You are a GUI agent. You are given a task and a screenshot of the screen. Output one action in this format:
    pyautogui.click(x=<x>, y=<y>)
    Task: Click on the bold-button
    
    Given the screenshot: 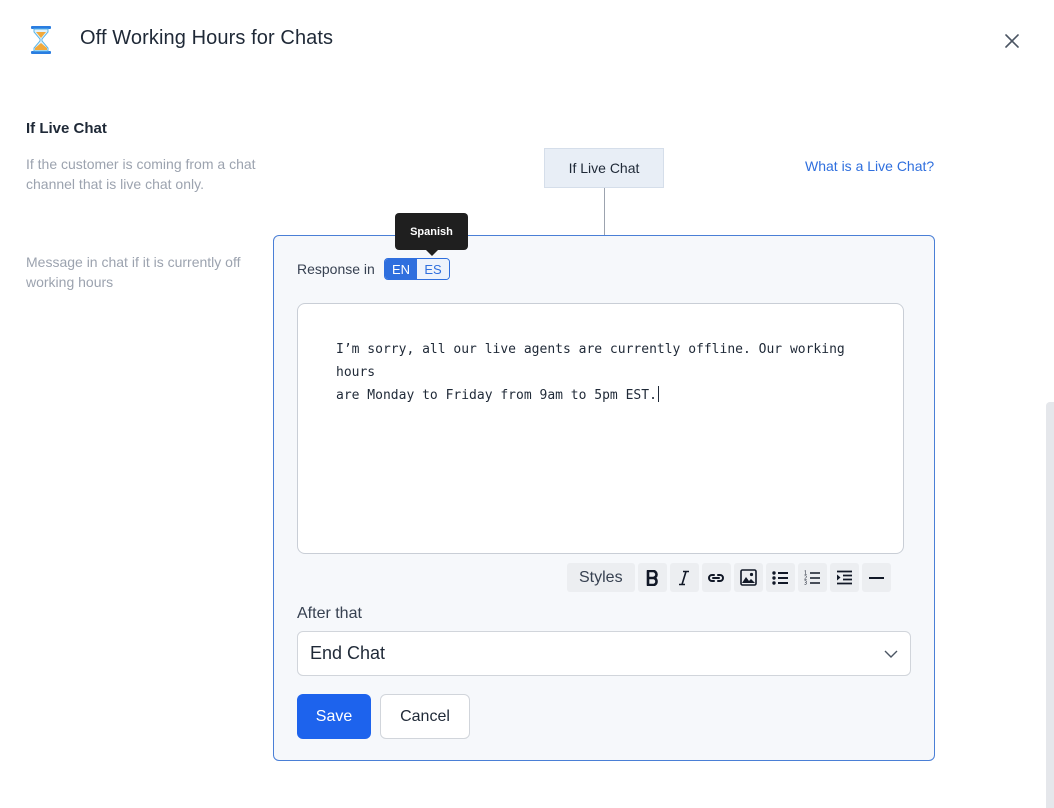 What is the action you would take?
    pyautogui.click(x=652, y=577)
    